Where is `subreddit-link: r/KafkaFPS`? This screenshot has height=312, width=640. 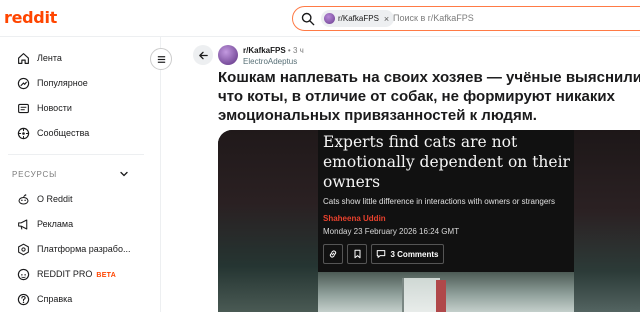 subreddit-link: r/KafkaFPS is located at coordinates (264, 50).